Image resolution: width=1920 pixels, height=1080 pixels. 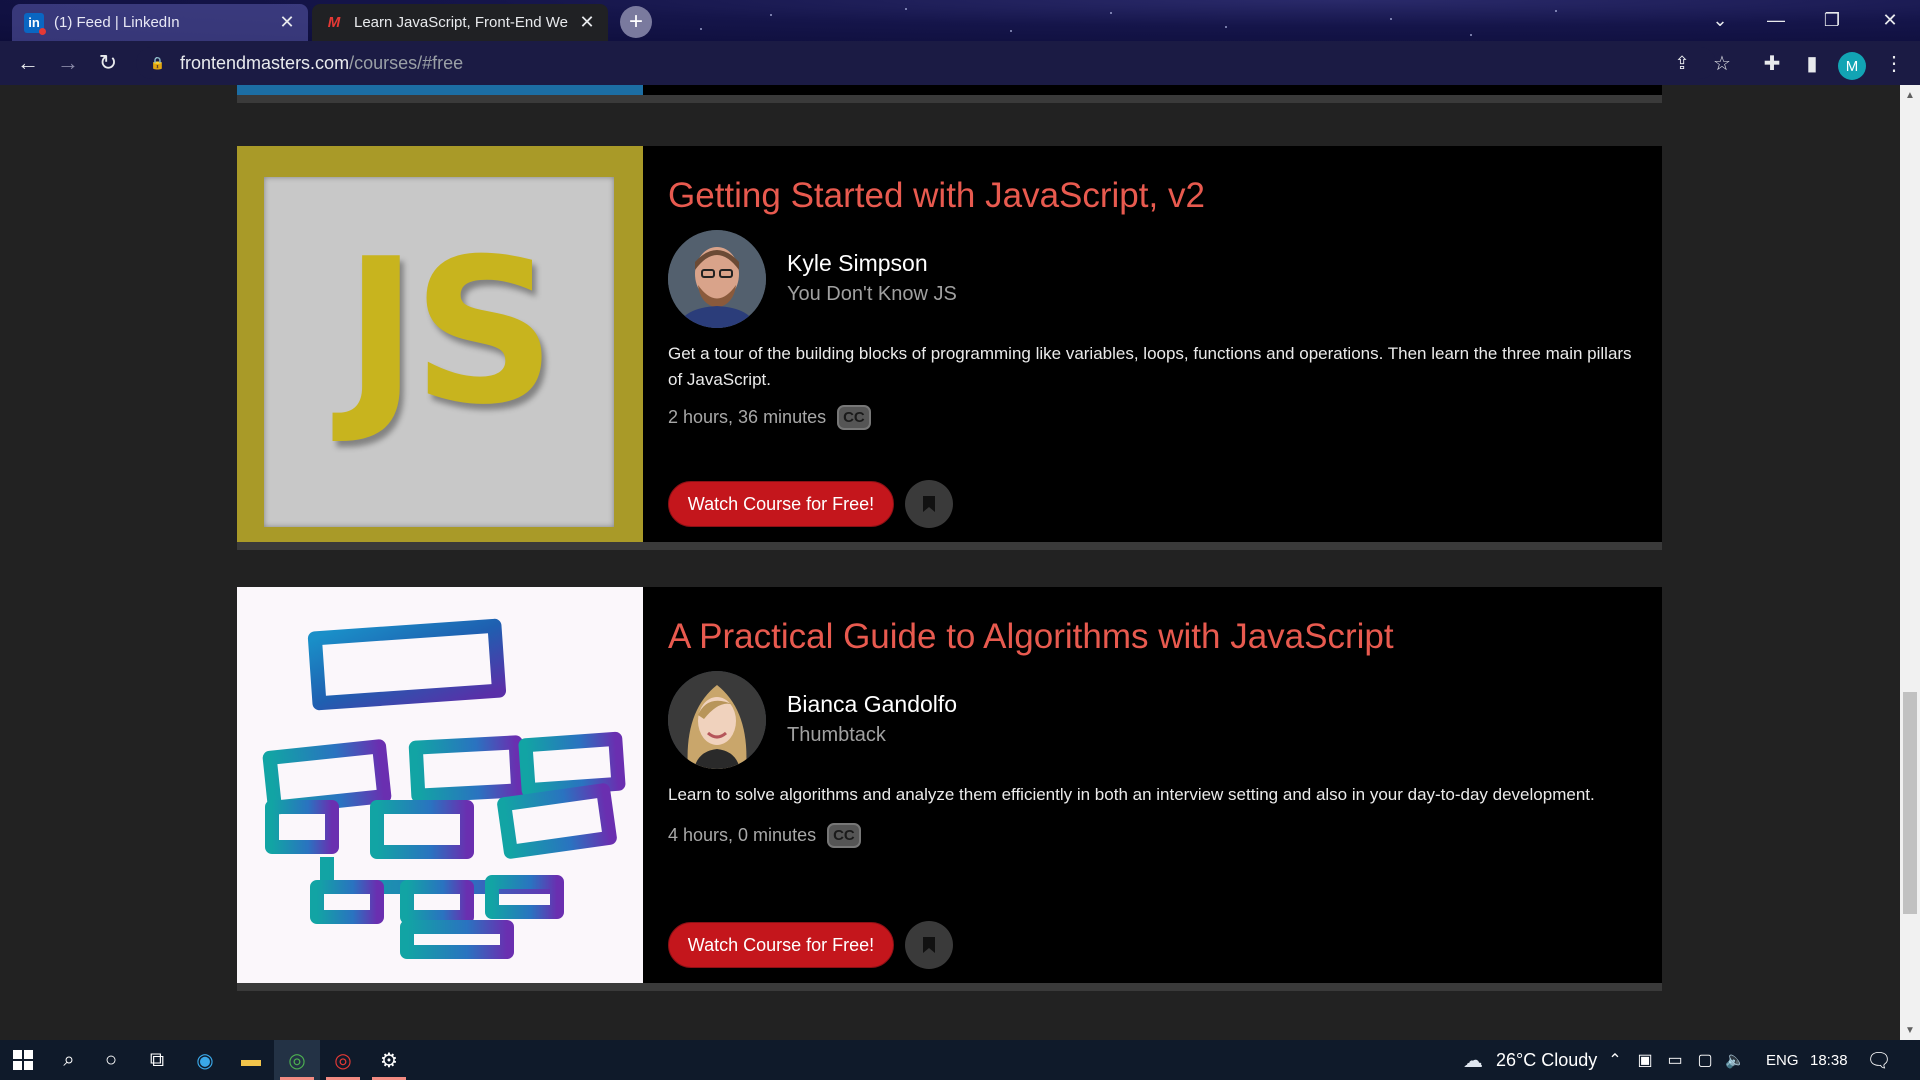 What do you see at coordinates (636, 22) in the screenshot?
I see `new-tab-button: +` at bounding box center [636, 22].